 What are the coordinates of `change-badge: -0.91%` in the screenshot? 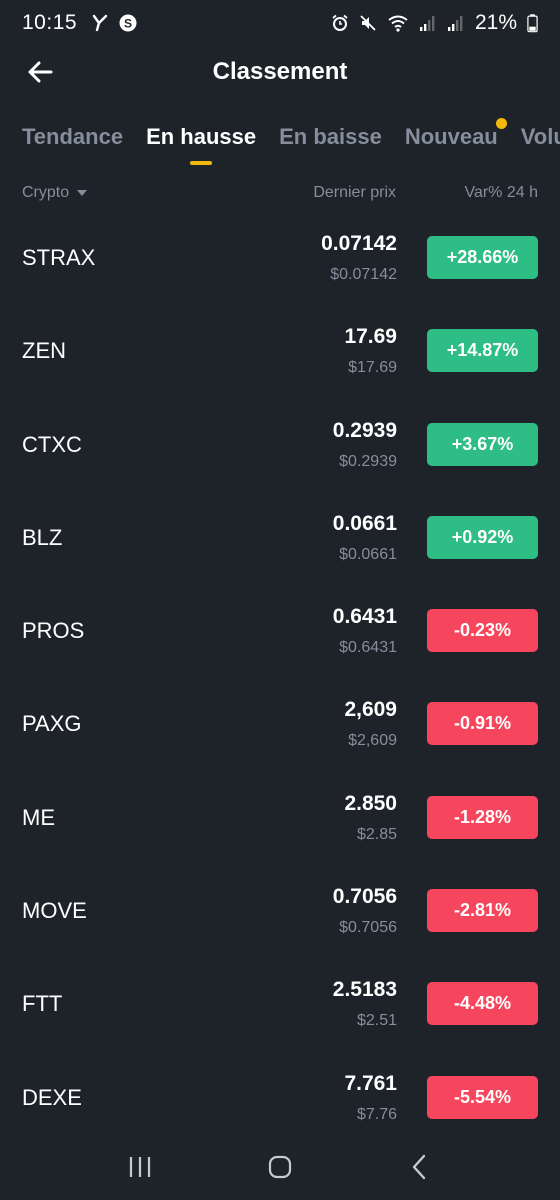 It's located at (482, 724).